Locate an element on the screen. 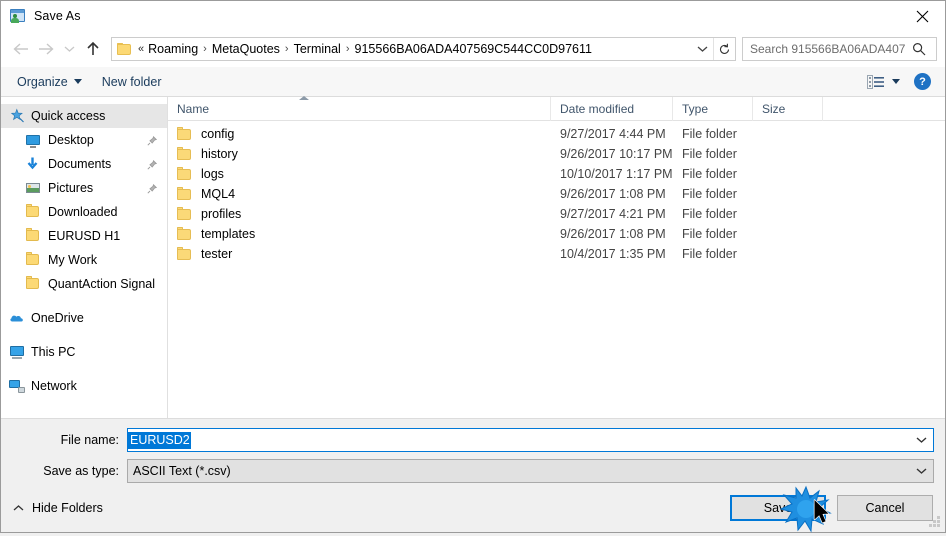 This screenshot has width=946, height=536. file-name-label: File name: is located at coordinates (89, 440).